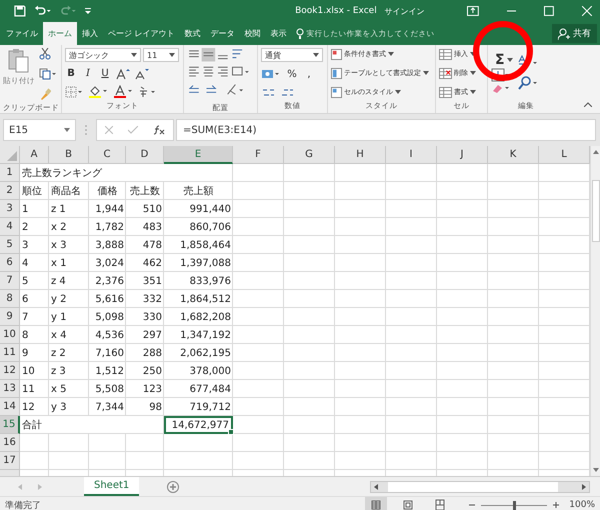 This screenshot has height=510, width=600. What do you see at coordinates (145, 155) in the screenshot?
I see `column-header: D` at bounding box center [145, 155].